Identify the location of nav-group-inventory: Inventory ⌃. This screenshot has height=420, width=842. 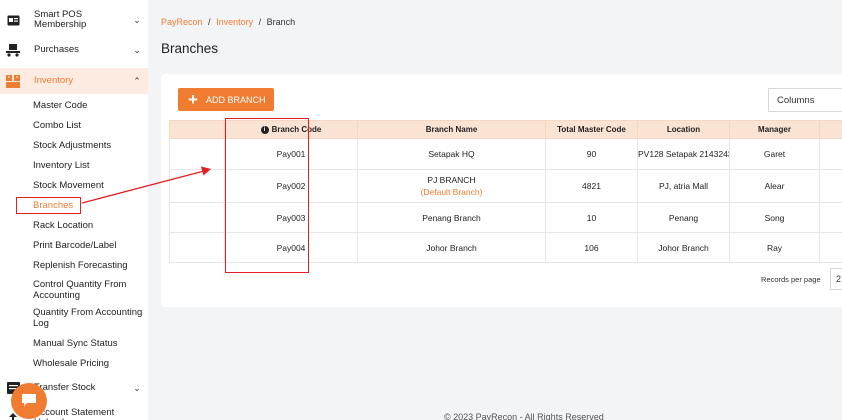
(74, 81).